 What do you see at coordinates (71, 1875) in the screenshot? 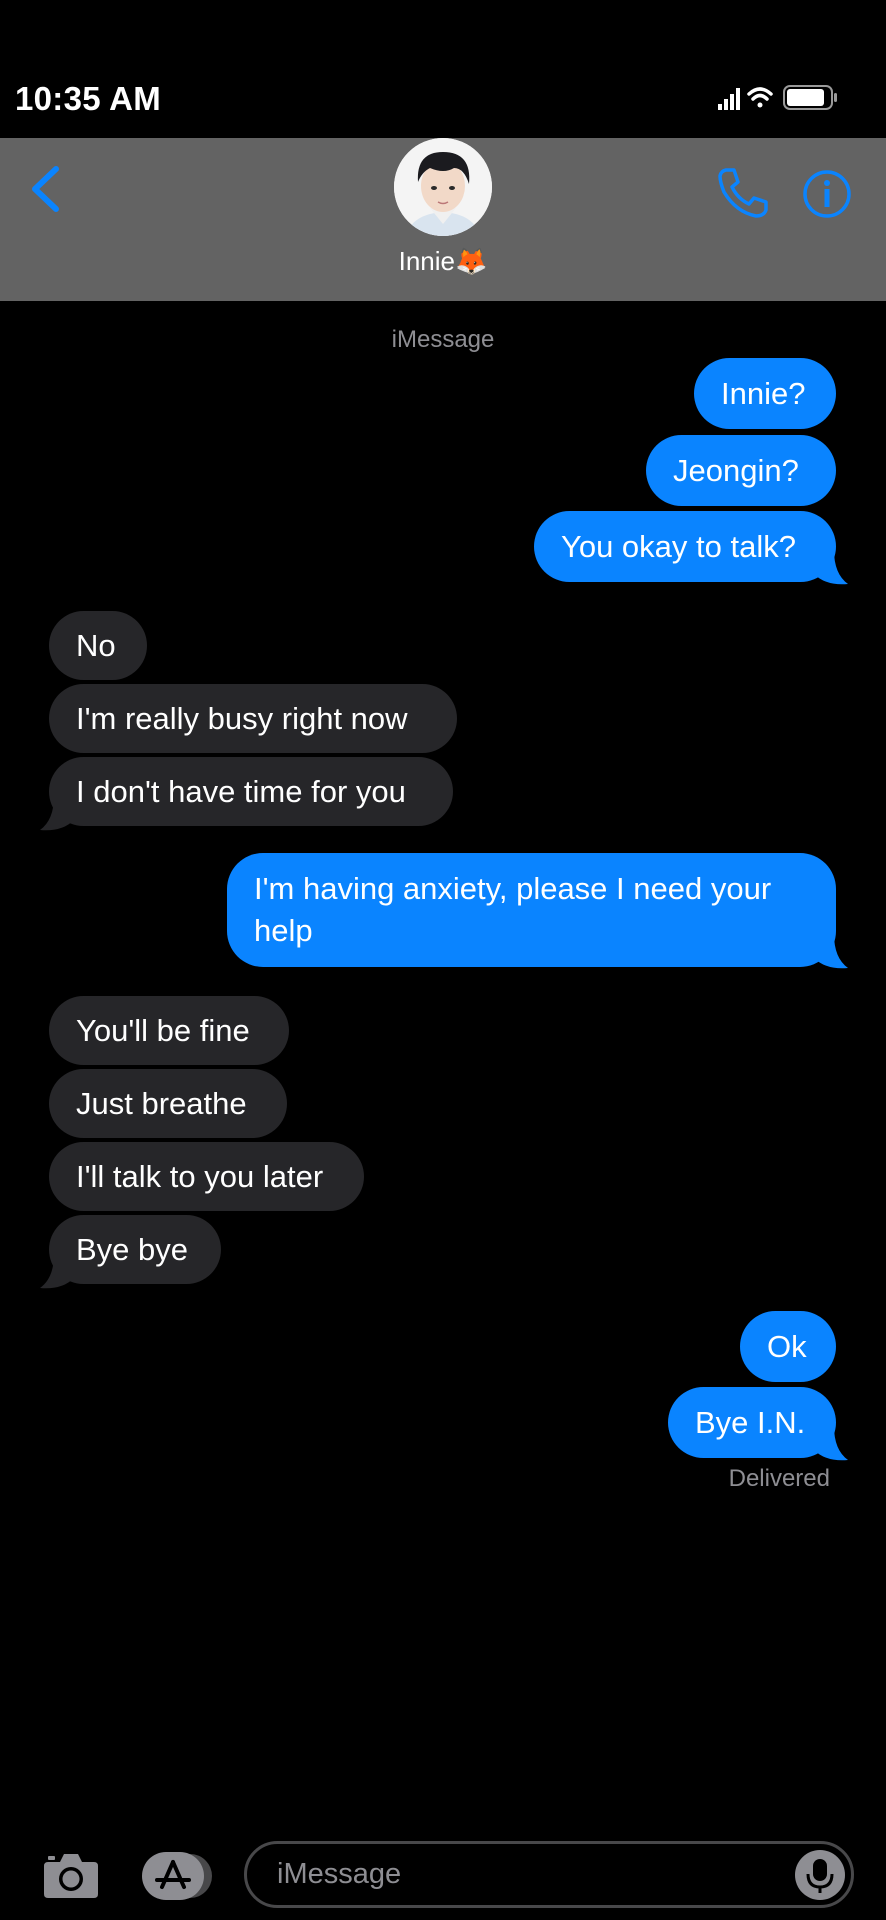
I see `camera-icon` at bounding box center [71, 1875].